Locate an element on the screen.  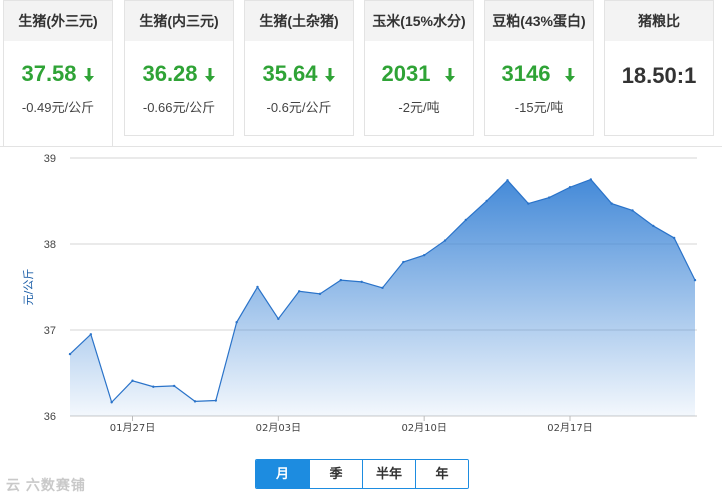
card-title: 豆粕(43%蛋白) is located at coordinates (539, 21).